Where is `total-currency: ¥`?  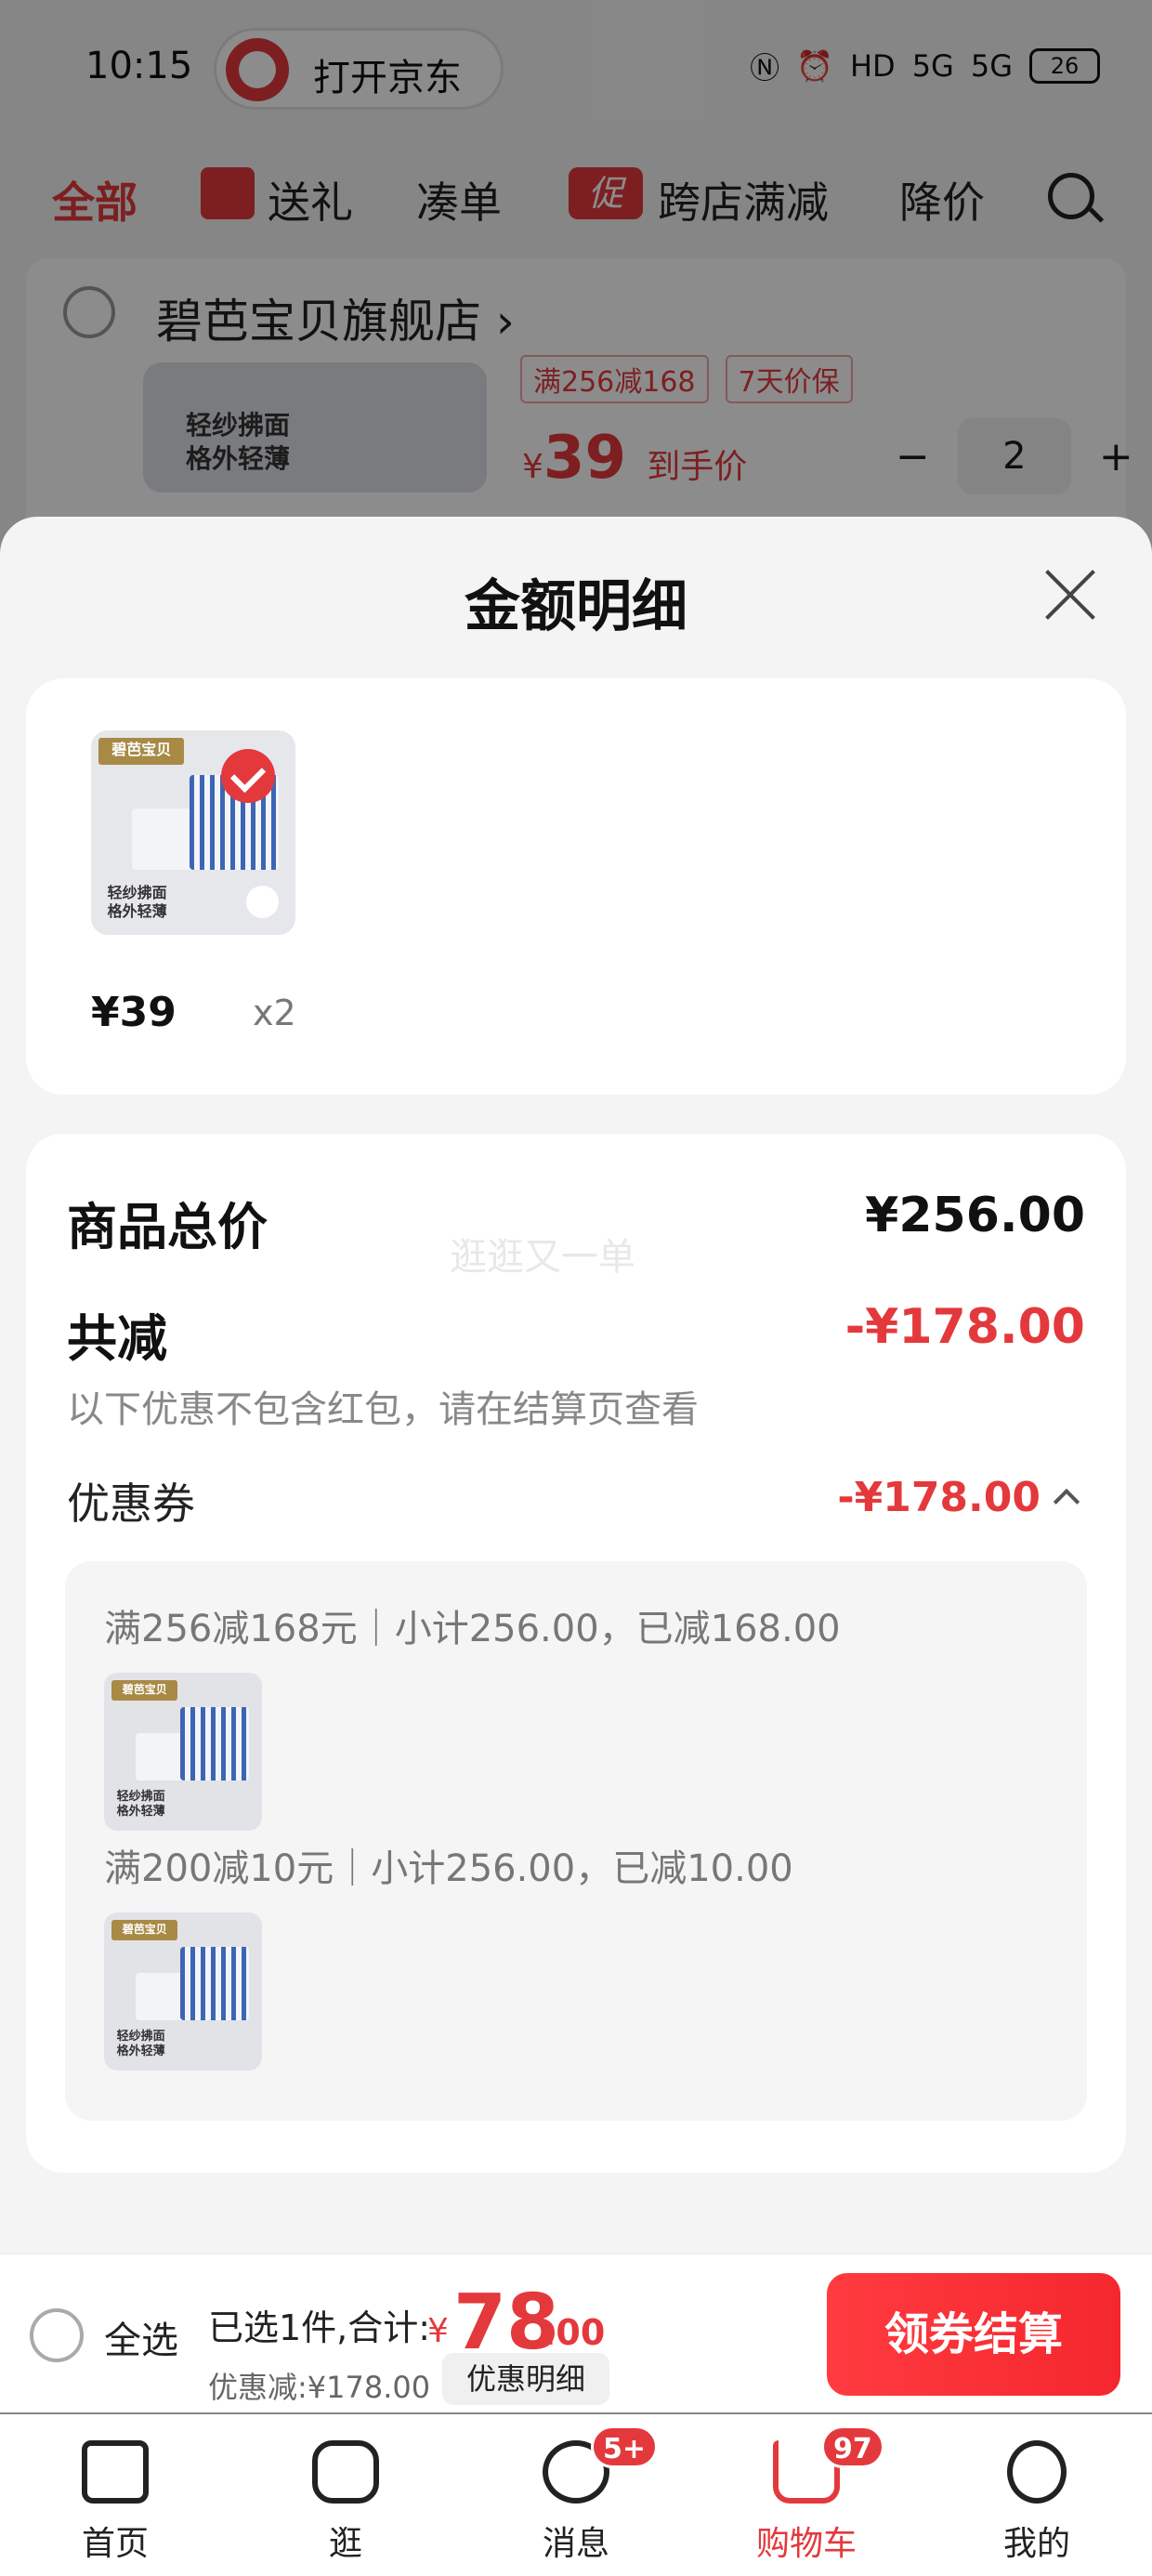 total-currency: ¥ is located at coordinates (438, 2331).